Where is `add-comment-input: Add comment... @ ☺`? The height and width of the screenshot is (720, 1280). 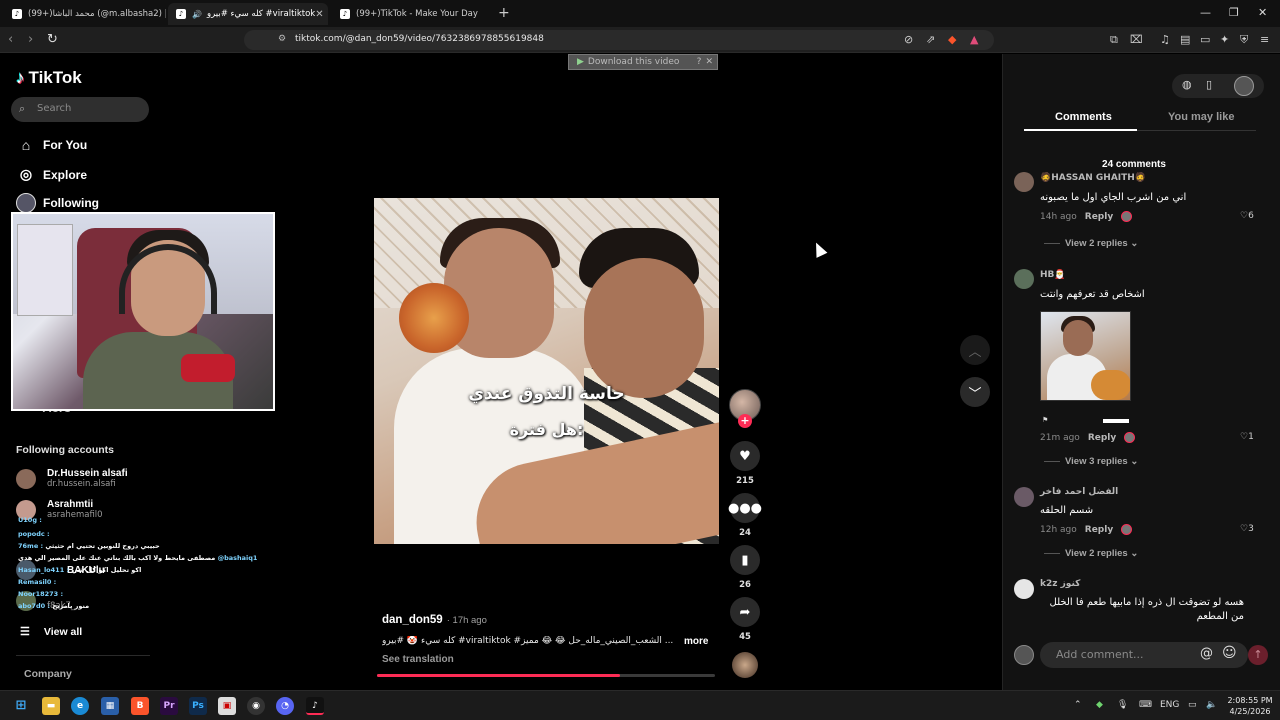
add-comment-input: Add comment... @ ☺ is located at coordinates (1144, 655).